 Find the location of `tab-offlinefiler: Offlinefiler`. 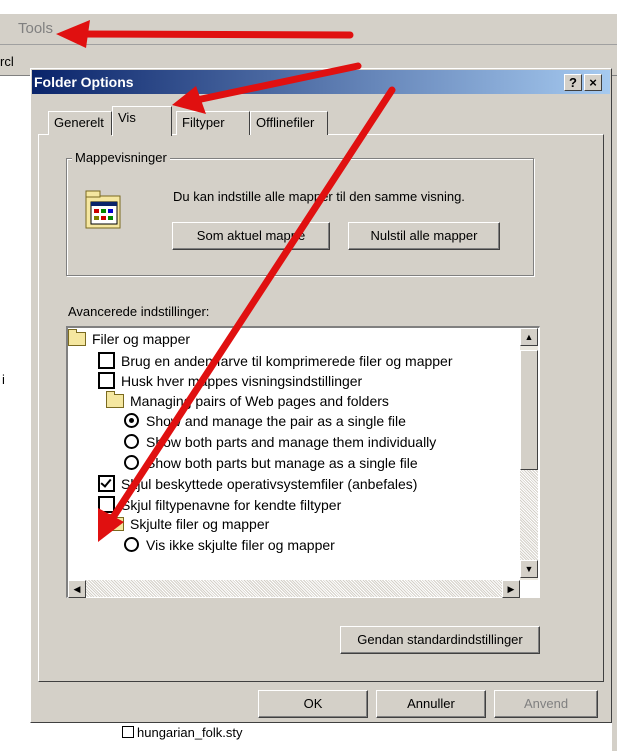

tab-offlinefiler: Offlinefiler is located at coordinates (289, 123).